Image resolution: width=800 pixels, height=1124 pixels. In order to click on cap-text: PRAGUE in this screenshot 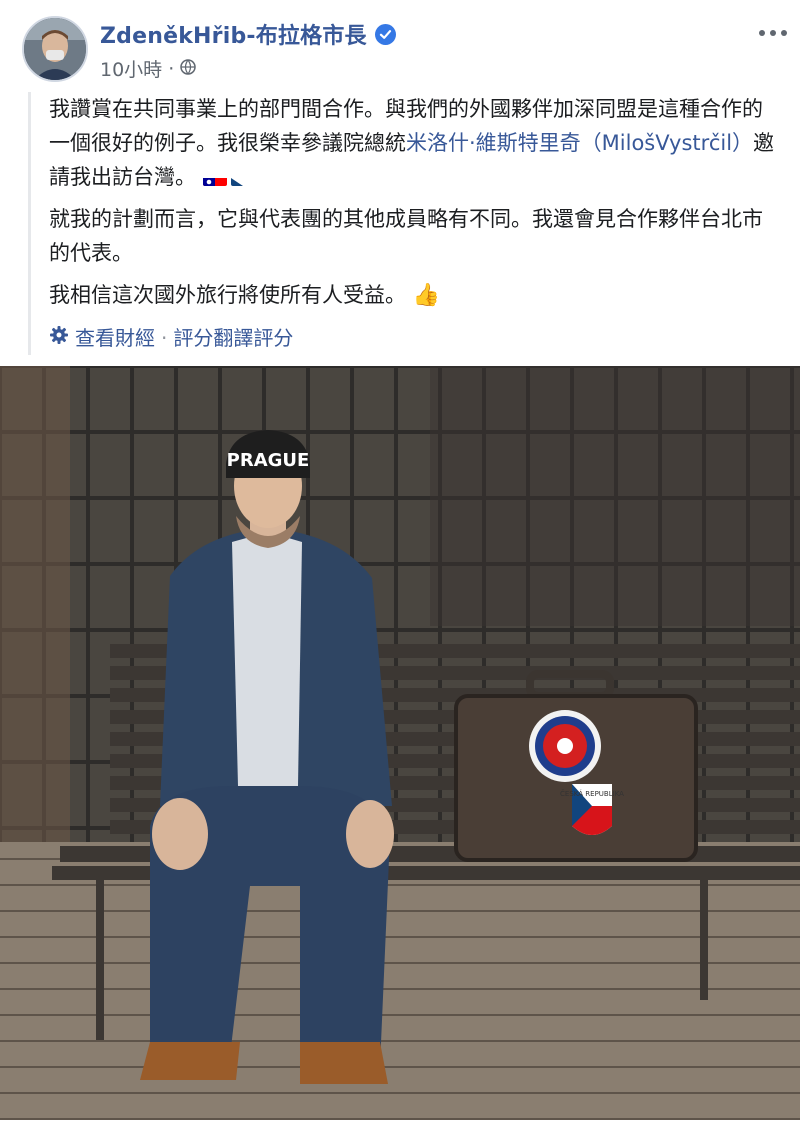, I will do `click(268, 460)`.